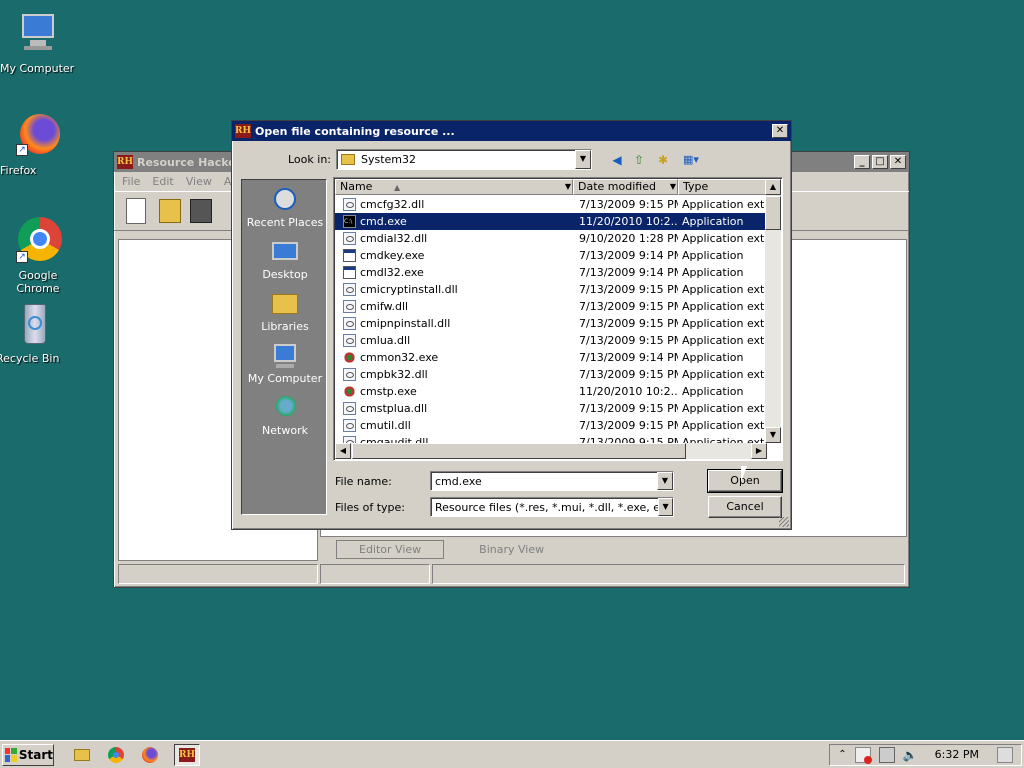 The width and height of the screenshot is (1024, 768). I want to click on column-type: Type, so click(722, 187).